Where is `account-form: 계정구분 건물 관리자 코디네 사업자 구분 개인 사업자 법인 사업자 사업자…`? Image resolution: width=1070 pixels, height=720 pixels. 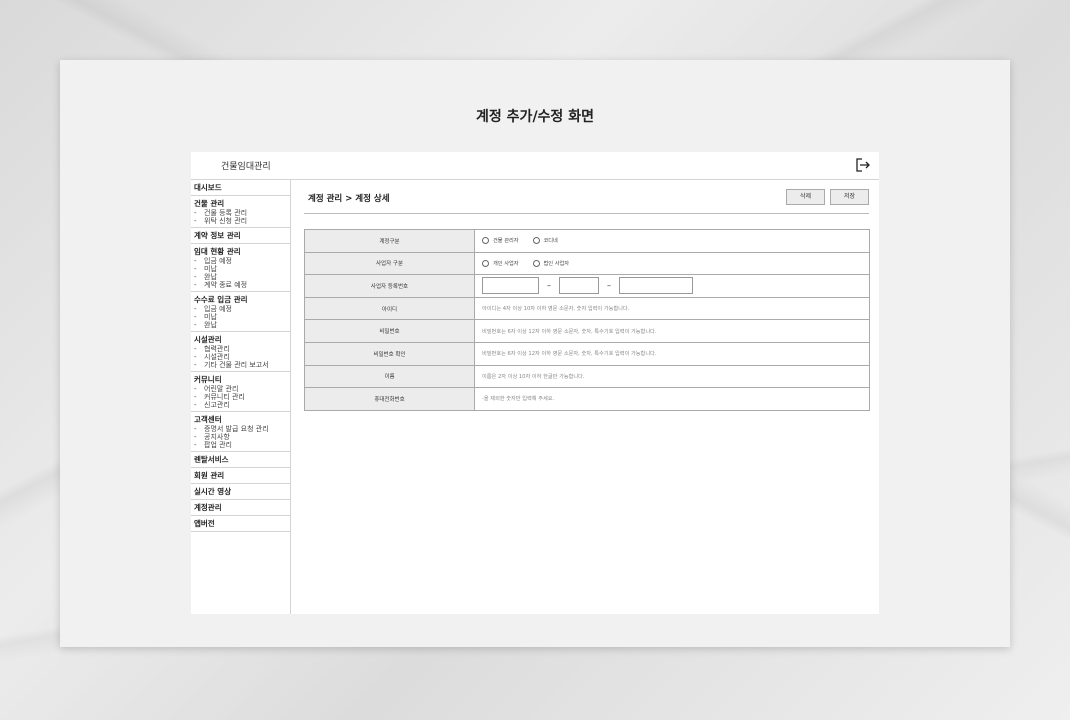
account-form: 계정구분 건물 관리자 코디네 사업자 구분 개인 사업자 법인 사업자 사업자… is located at coordinates (587, 320).